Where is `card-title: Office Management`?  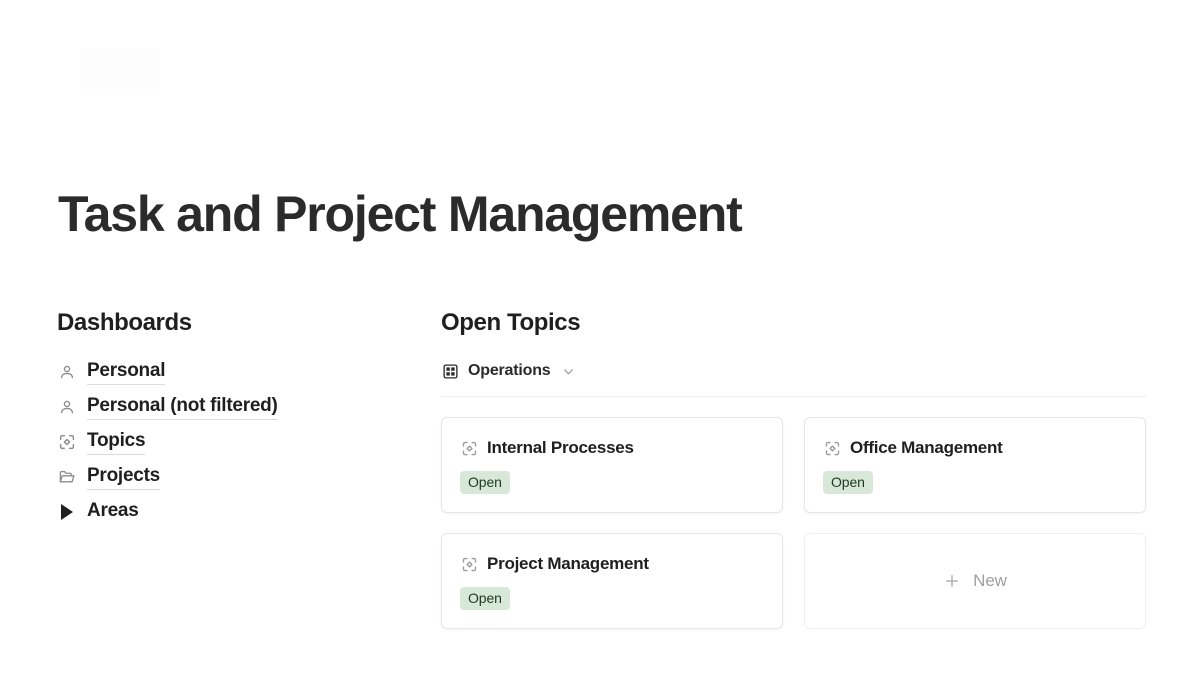
card-title: Office Management is located at coordinates (926, 447).